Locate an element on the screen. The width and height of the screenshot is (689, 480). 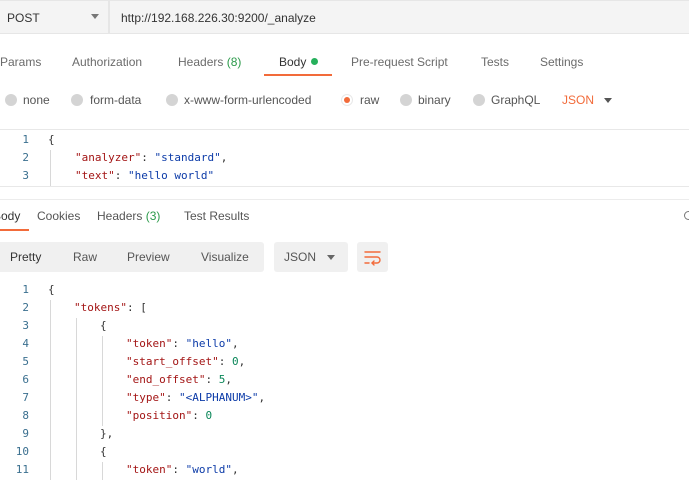
line-number: 7 is located at coordinates (25, 397).